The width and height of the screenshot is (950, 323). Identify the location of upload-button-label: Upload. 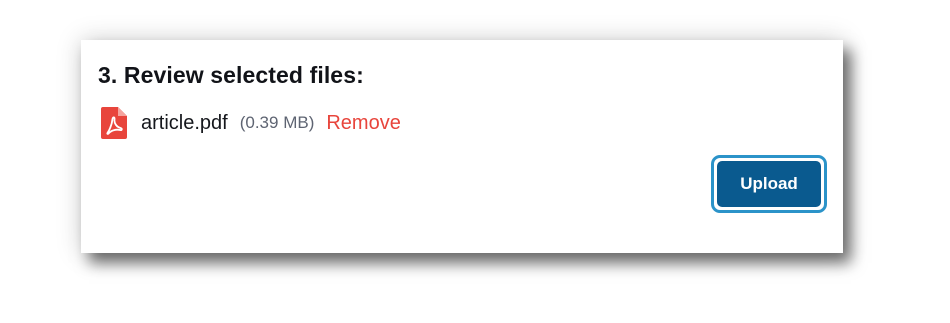
(769, 184).